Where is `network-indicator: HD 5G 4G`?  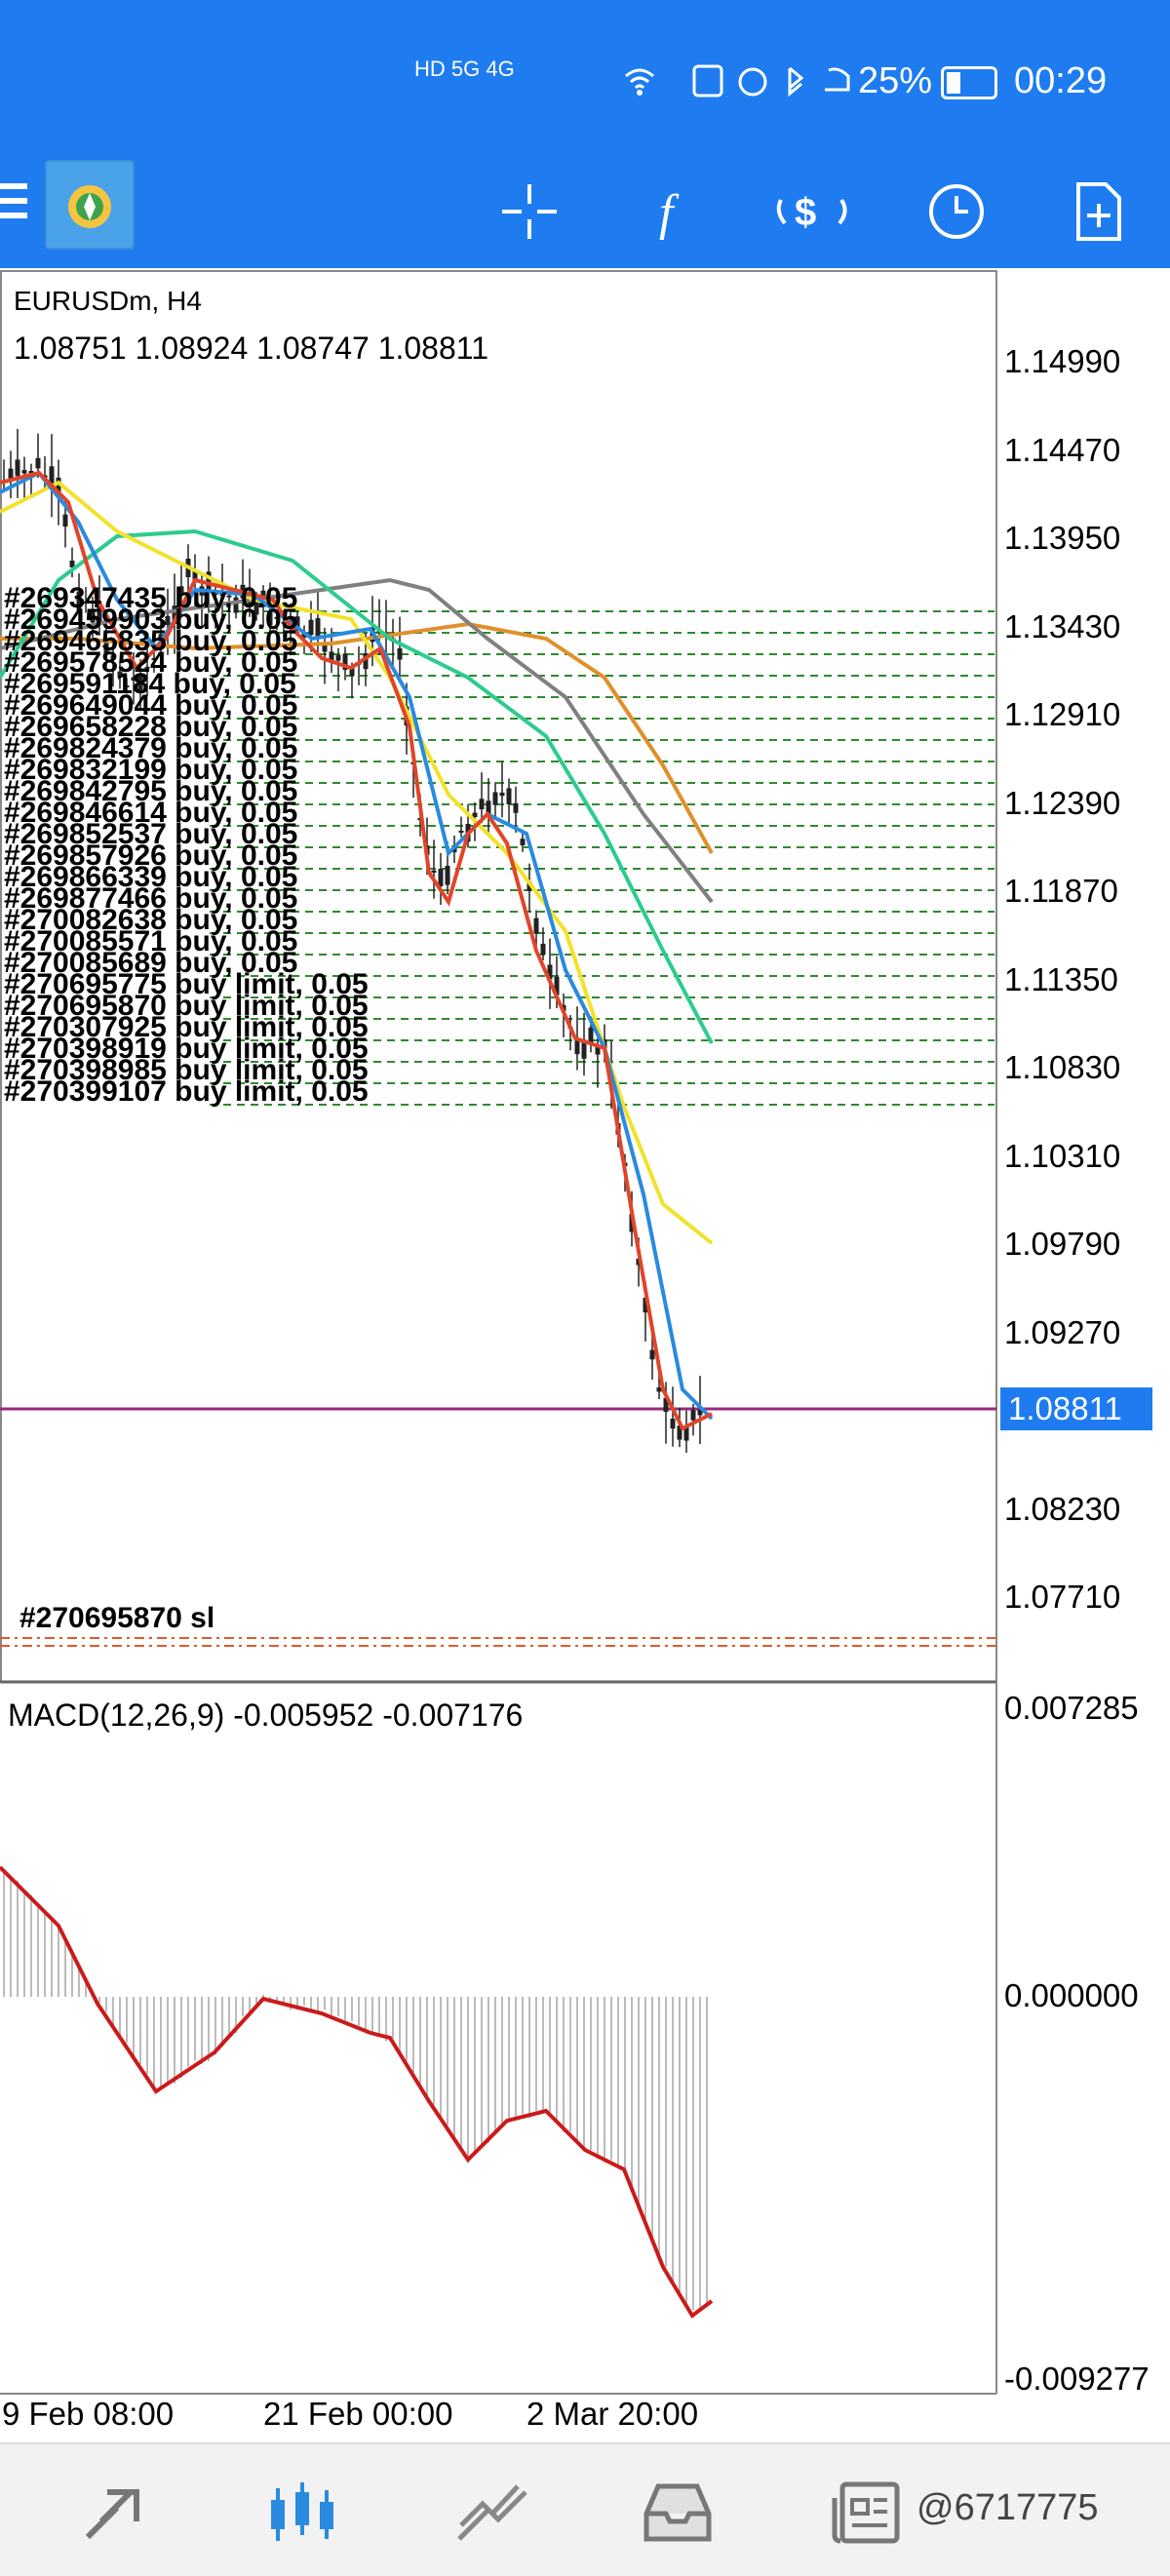 network-indicator: HD 5G 4G is located at coordinates (464, 69).